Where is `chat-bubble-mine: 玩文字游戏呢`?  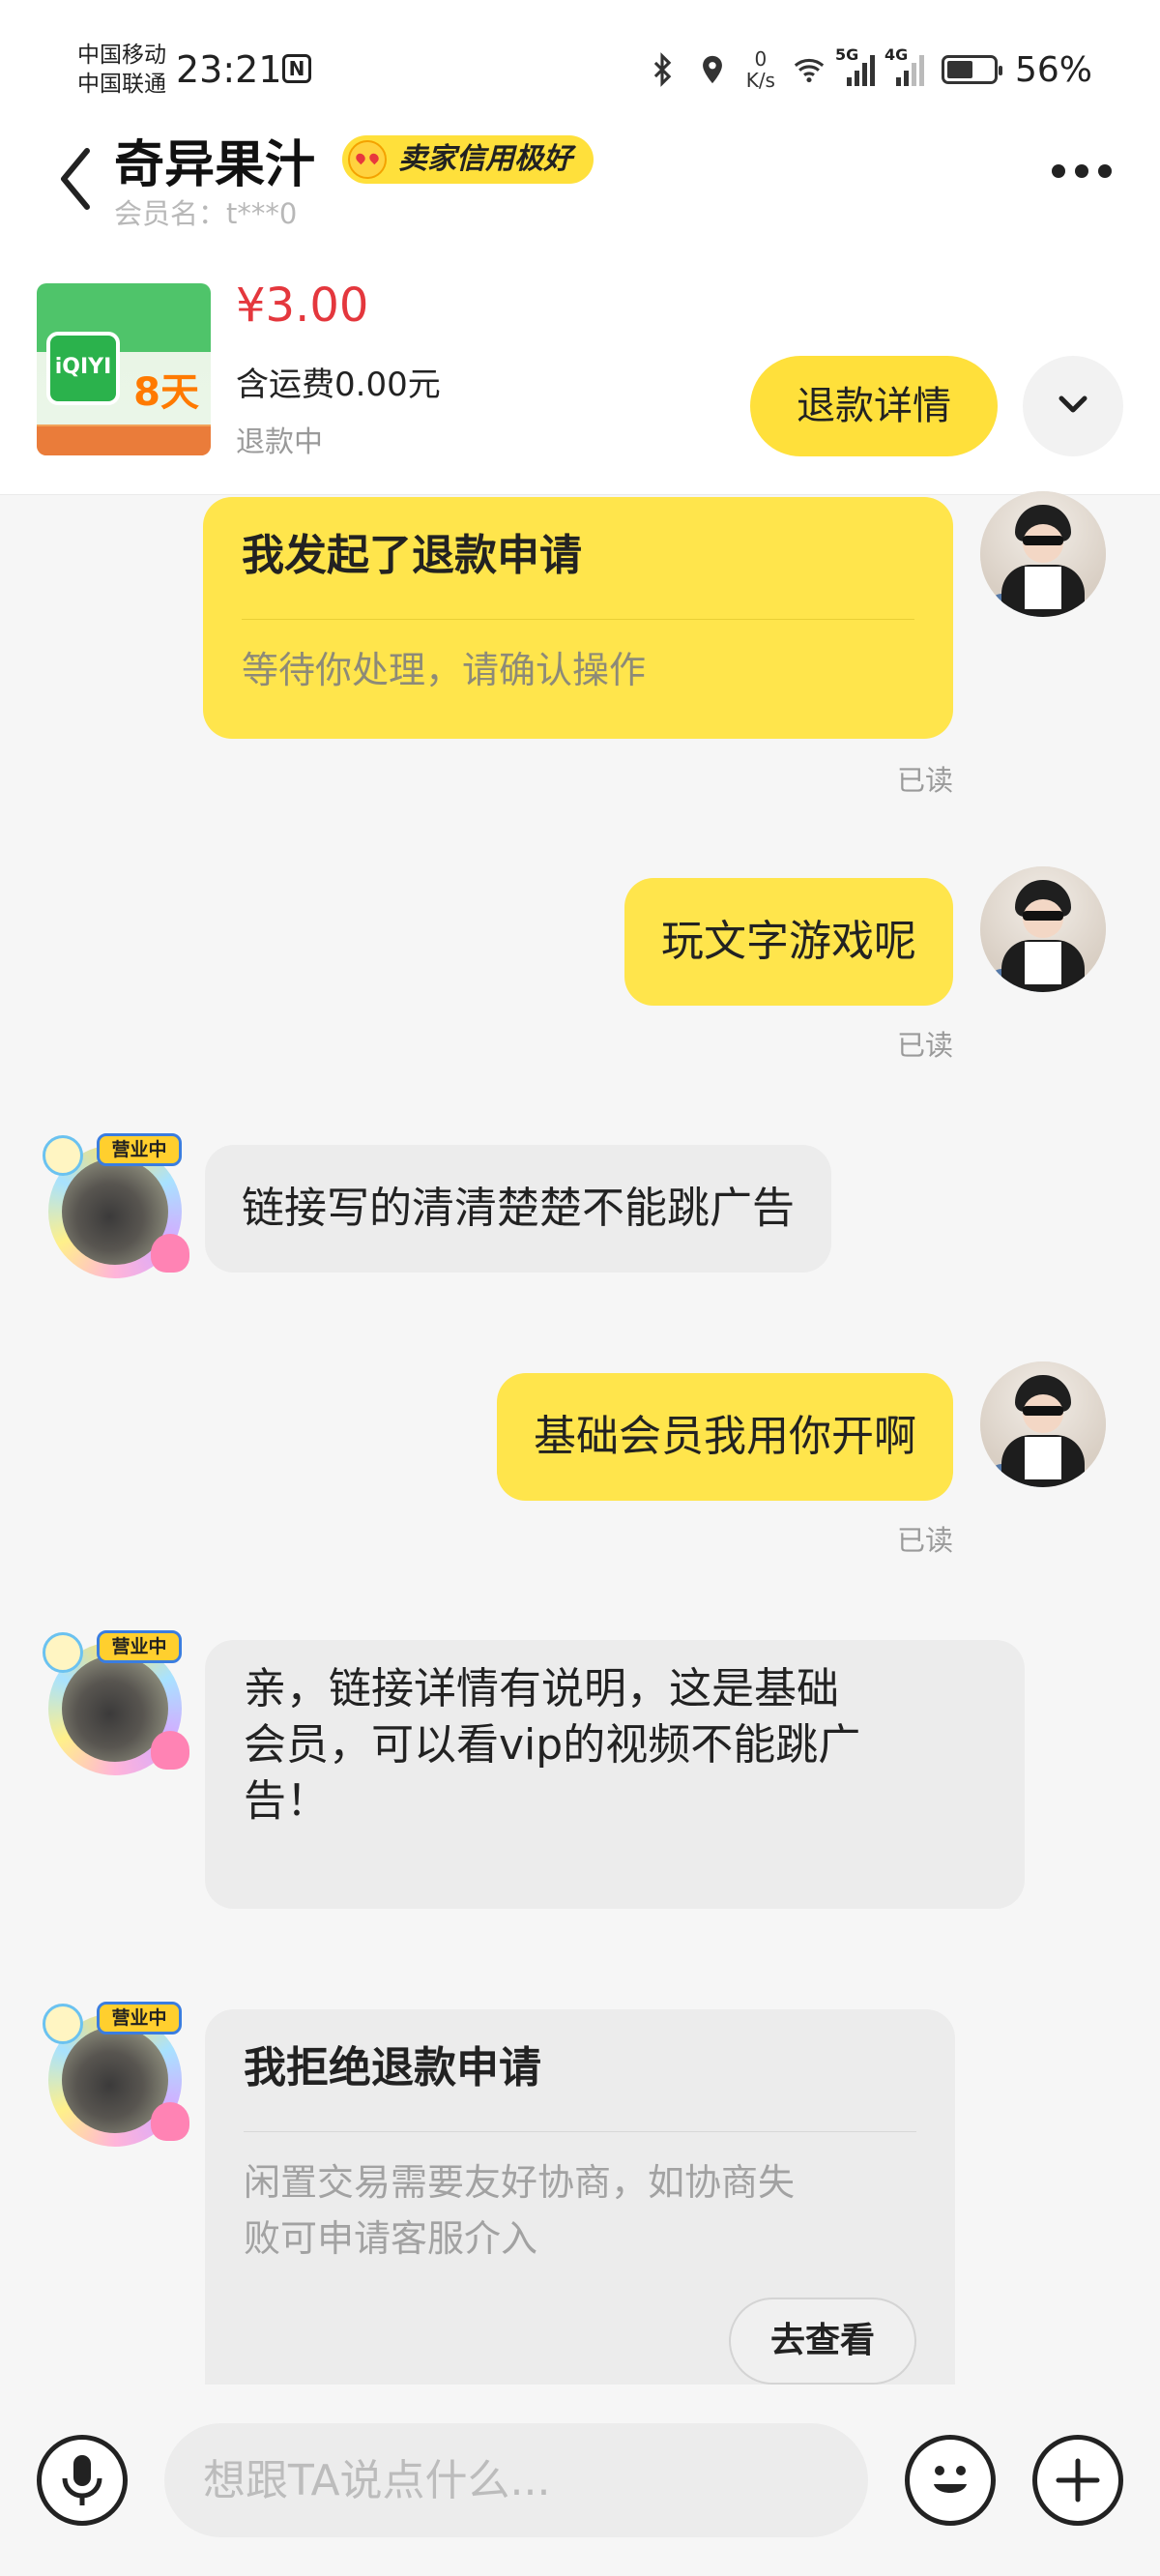 chat-bubble-mine: 玩文字游戏呢 is located at coordinates (788, 942).